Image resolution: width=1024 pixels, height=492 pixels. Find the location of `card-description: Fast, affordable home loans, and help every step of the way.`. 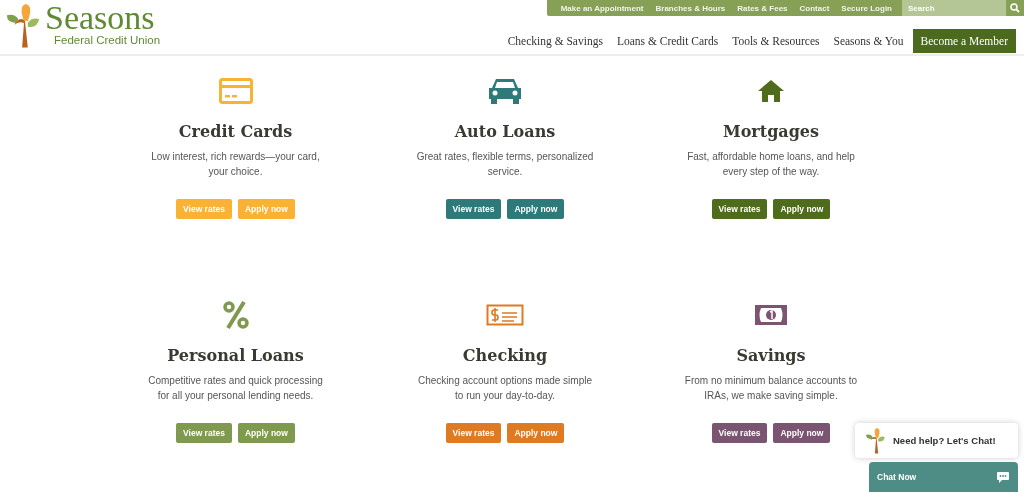

card-description: Fast, affordable home loans, and help every step of the way. is located at coordinates (771, 164).